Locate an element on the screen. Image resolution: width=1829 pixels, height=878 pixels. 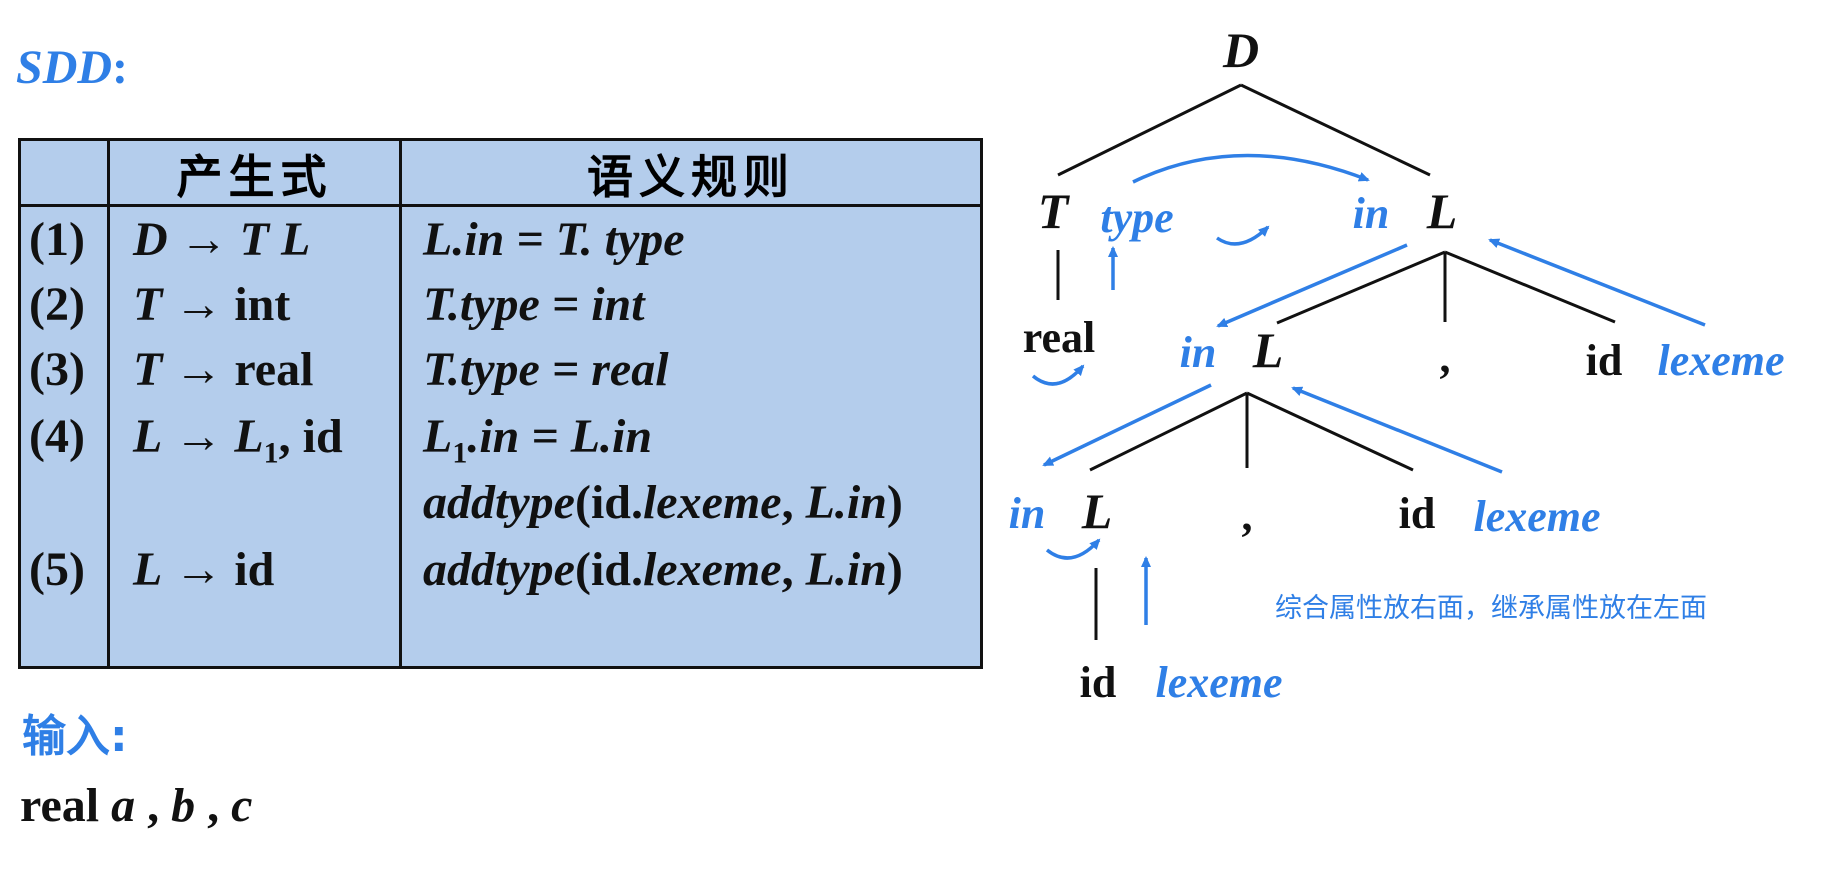
production-cell: T → real is located at coordinates (223, 370).